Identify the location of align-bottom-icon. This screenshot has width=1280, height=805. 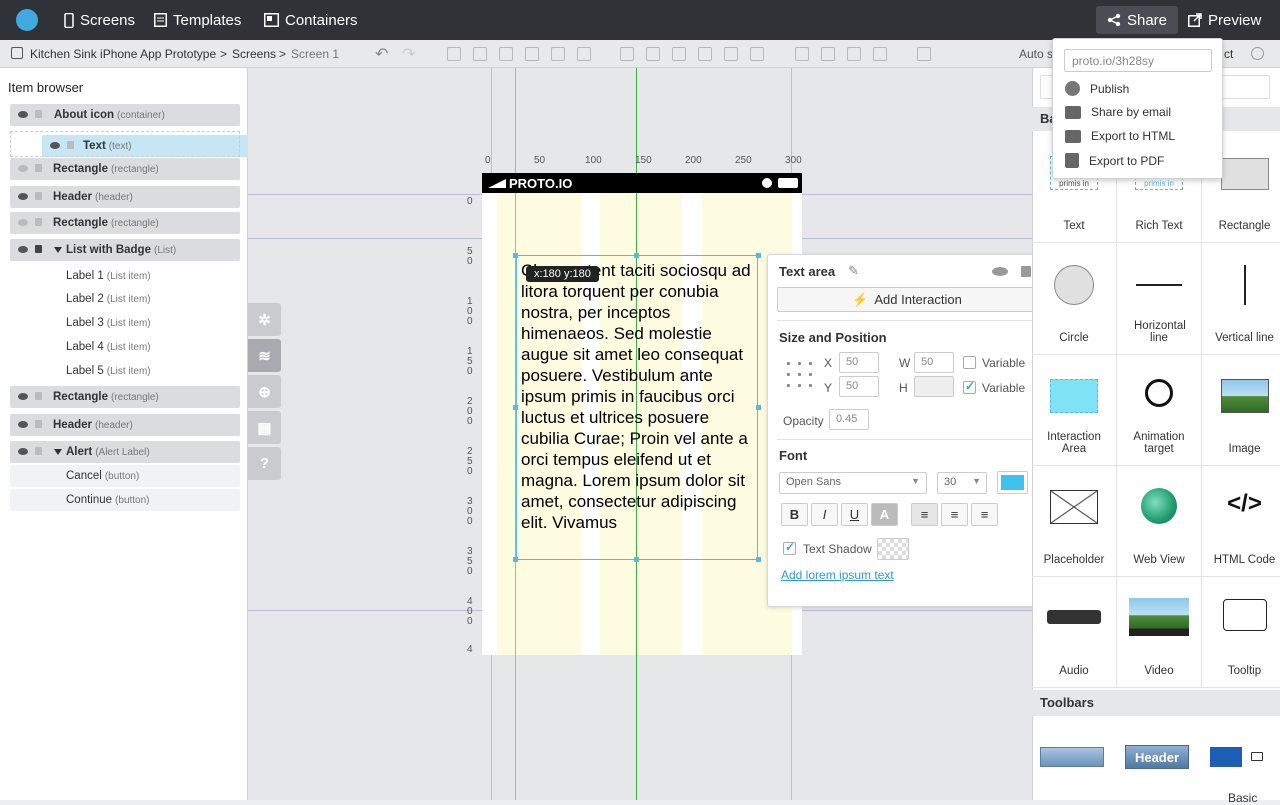
(584, 54).